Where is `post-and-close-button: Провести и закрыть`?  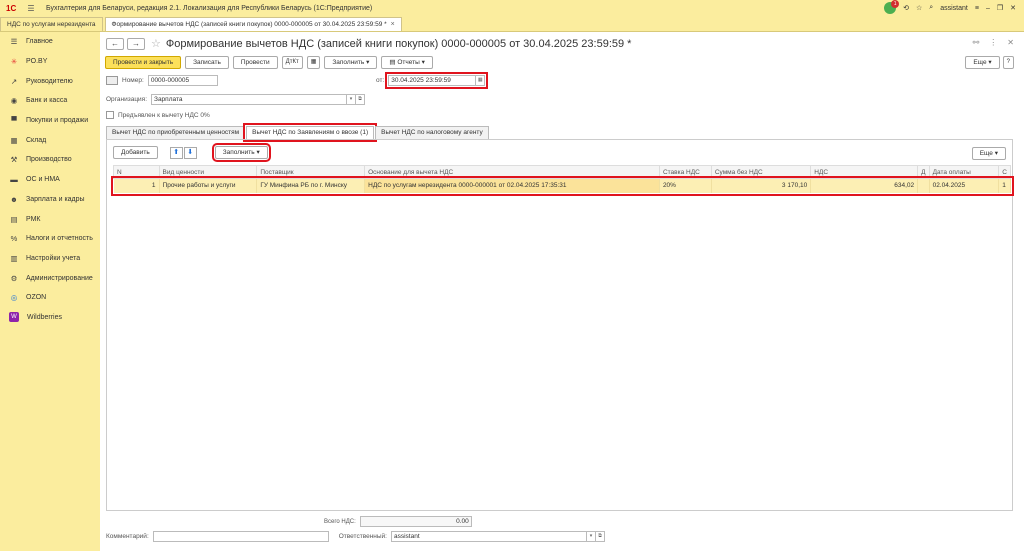 post-and-close-button: Провести и закрыть is located at coordinates (143, 62).